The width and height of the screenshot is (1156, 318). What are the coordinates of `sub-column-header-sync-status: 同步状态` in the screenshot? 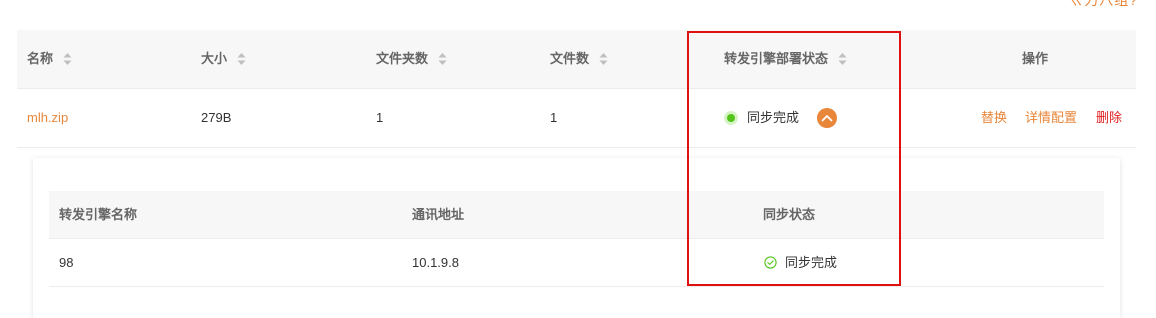 It's located at (789, 214).